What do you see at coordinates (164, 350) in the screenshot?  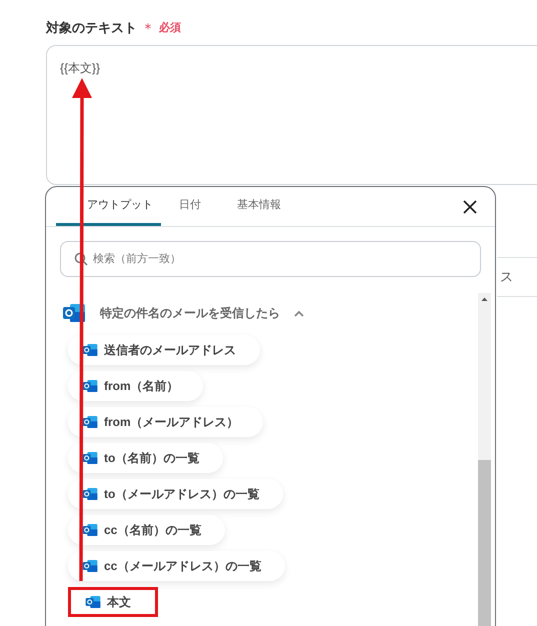 I see `output-chip: 送信者のメールアドレス` at bounding box center [164, 350].